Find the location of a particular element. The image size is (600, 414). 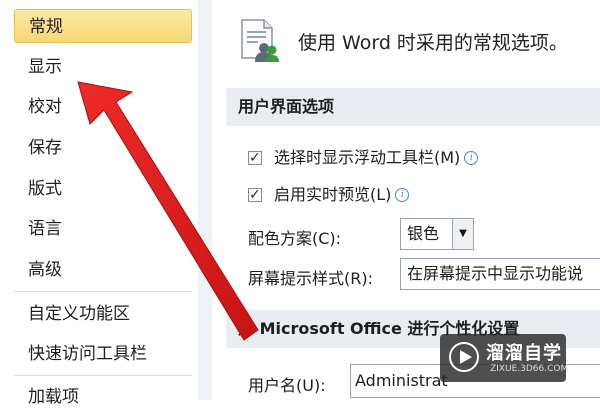

live-preview-checkbox is located at coordinates (255, 195).